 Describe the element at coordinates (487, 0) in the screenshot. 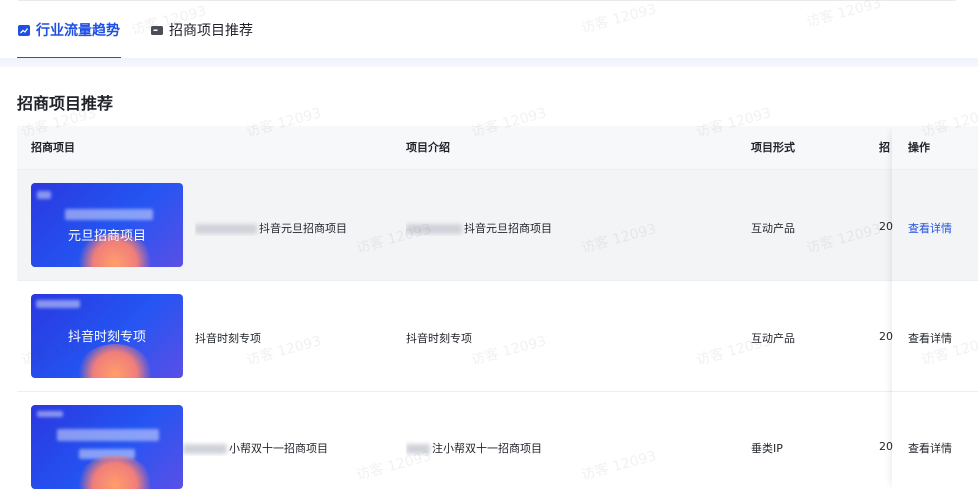

I see `top-divider` at that location.